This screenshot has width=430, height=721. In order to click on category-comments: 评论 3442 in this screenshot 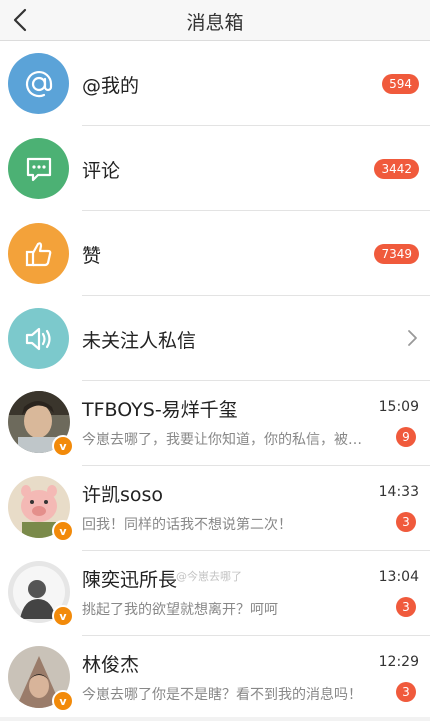, I will do `click(215, 168)`.